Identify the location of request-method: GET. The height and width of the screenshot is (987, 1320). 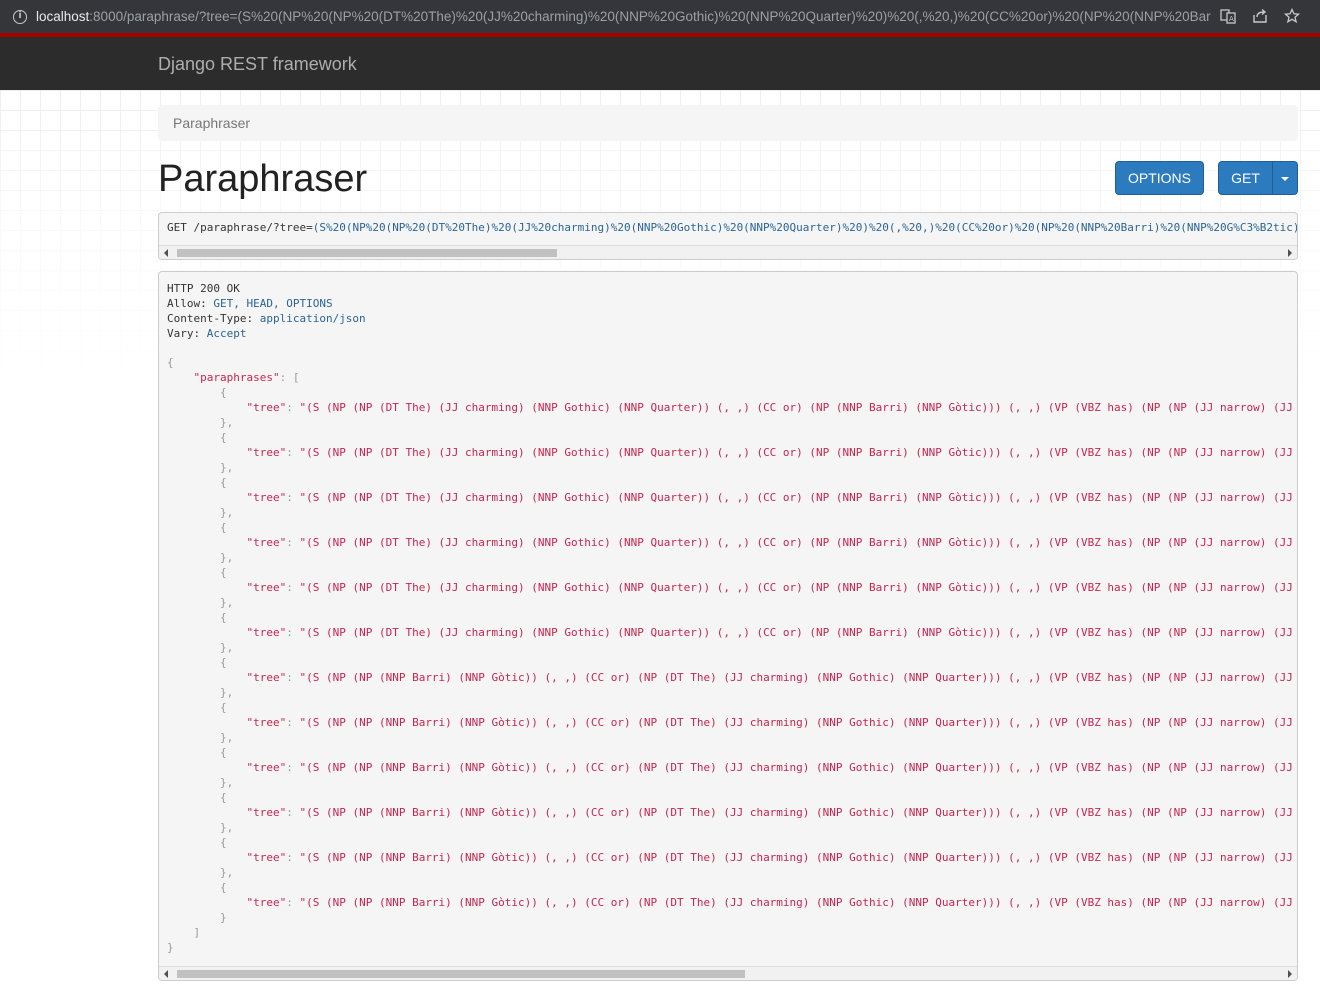
(177, 227).